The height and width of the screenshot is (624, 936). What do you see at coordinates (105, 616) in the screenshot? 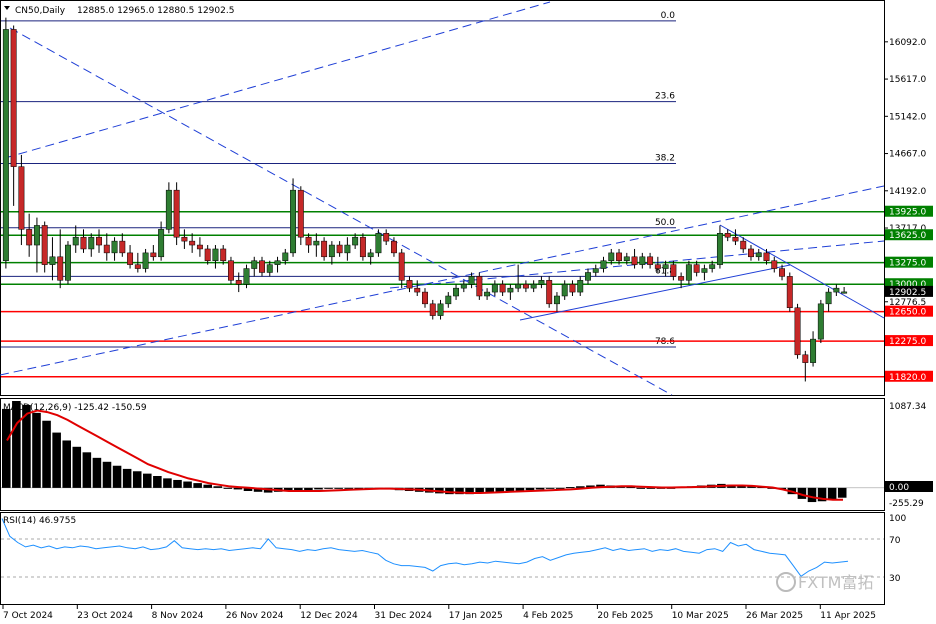
I see `date-label: 23 Oct 2024` at bounding box center [105, 616].